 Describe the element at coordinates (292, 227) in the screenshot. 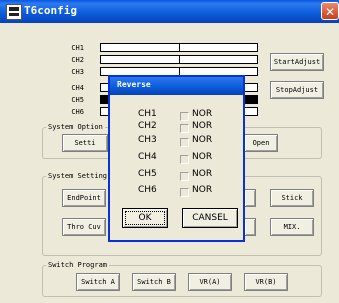

I see `mix-button: MIX.` at that location.